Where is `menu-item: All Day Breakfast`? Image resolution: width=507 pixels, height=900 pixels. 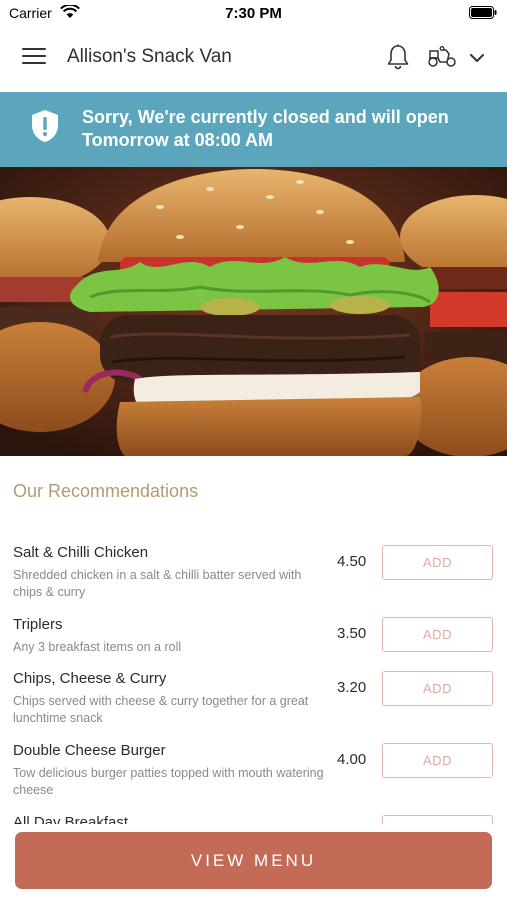 menu-item: All Day Breakfast is located at coordinates (253, 815).